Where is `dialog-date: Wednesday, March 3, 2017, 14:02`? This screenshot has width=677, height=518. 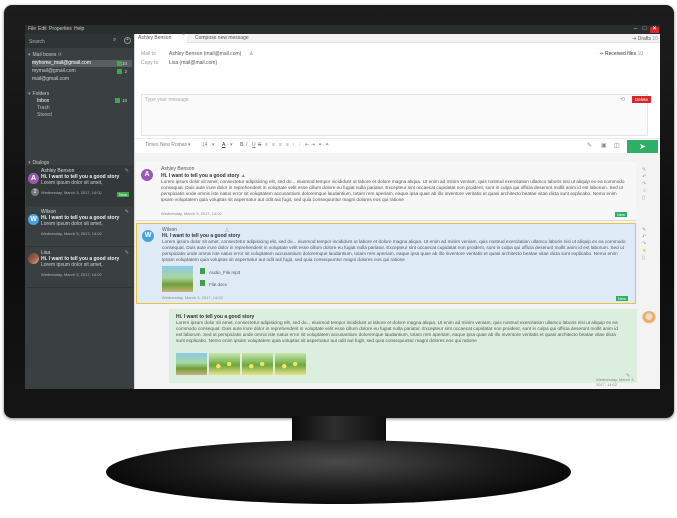 dialog-date: Wednesday, March 3, 2017, 14:02 is located at coordinates (71, 192).